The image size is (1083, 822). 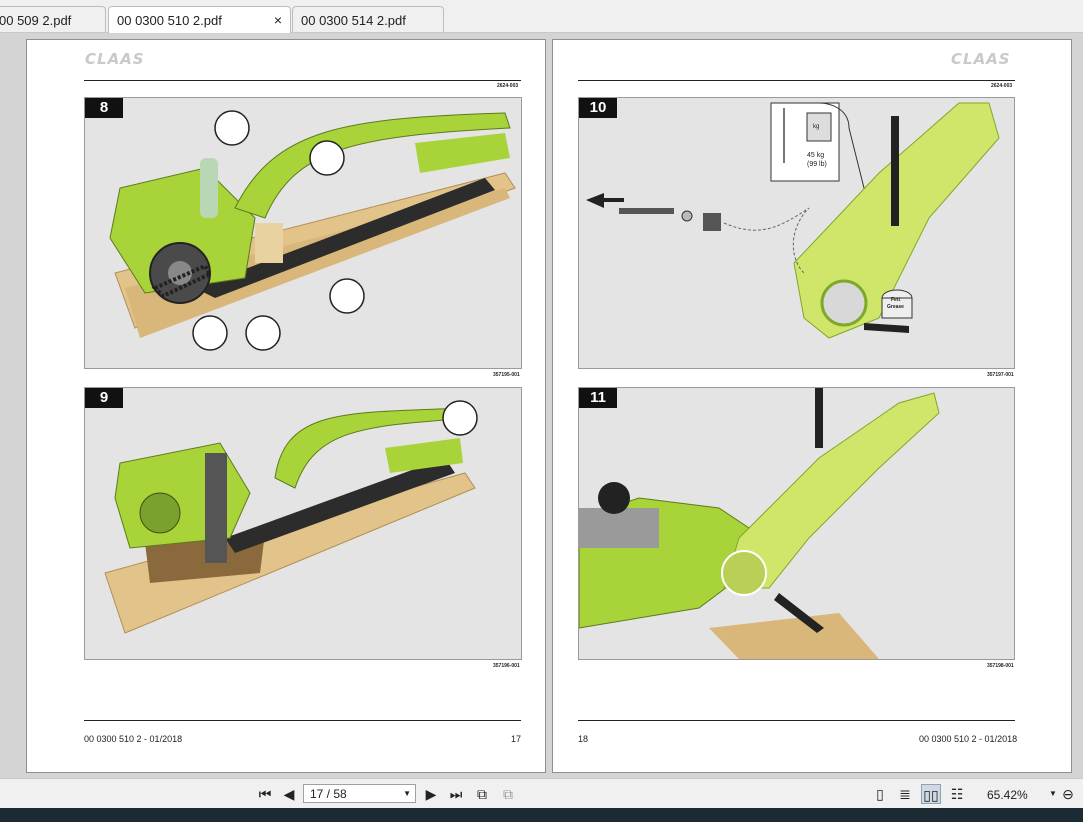 I want to click on chevron-down-icon: ▼, so click(x=407, y=793).